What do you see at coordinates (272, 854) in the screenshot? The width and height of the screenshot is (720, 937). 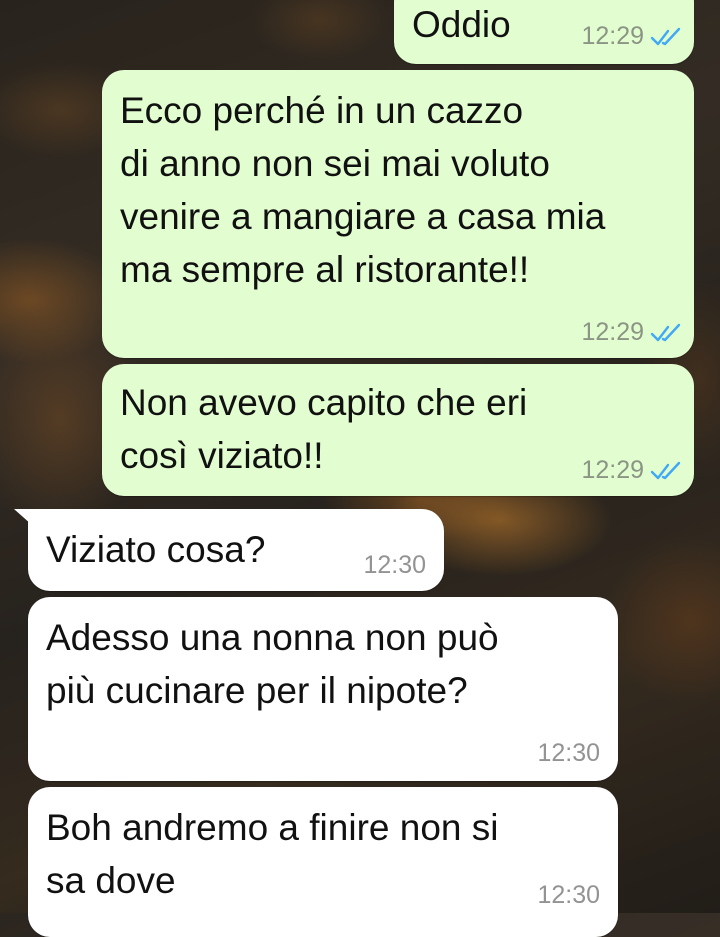 I see `message-text: Boh andremo a finire non si sa dove` at bounding box center [272, 854].